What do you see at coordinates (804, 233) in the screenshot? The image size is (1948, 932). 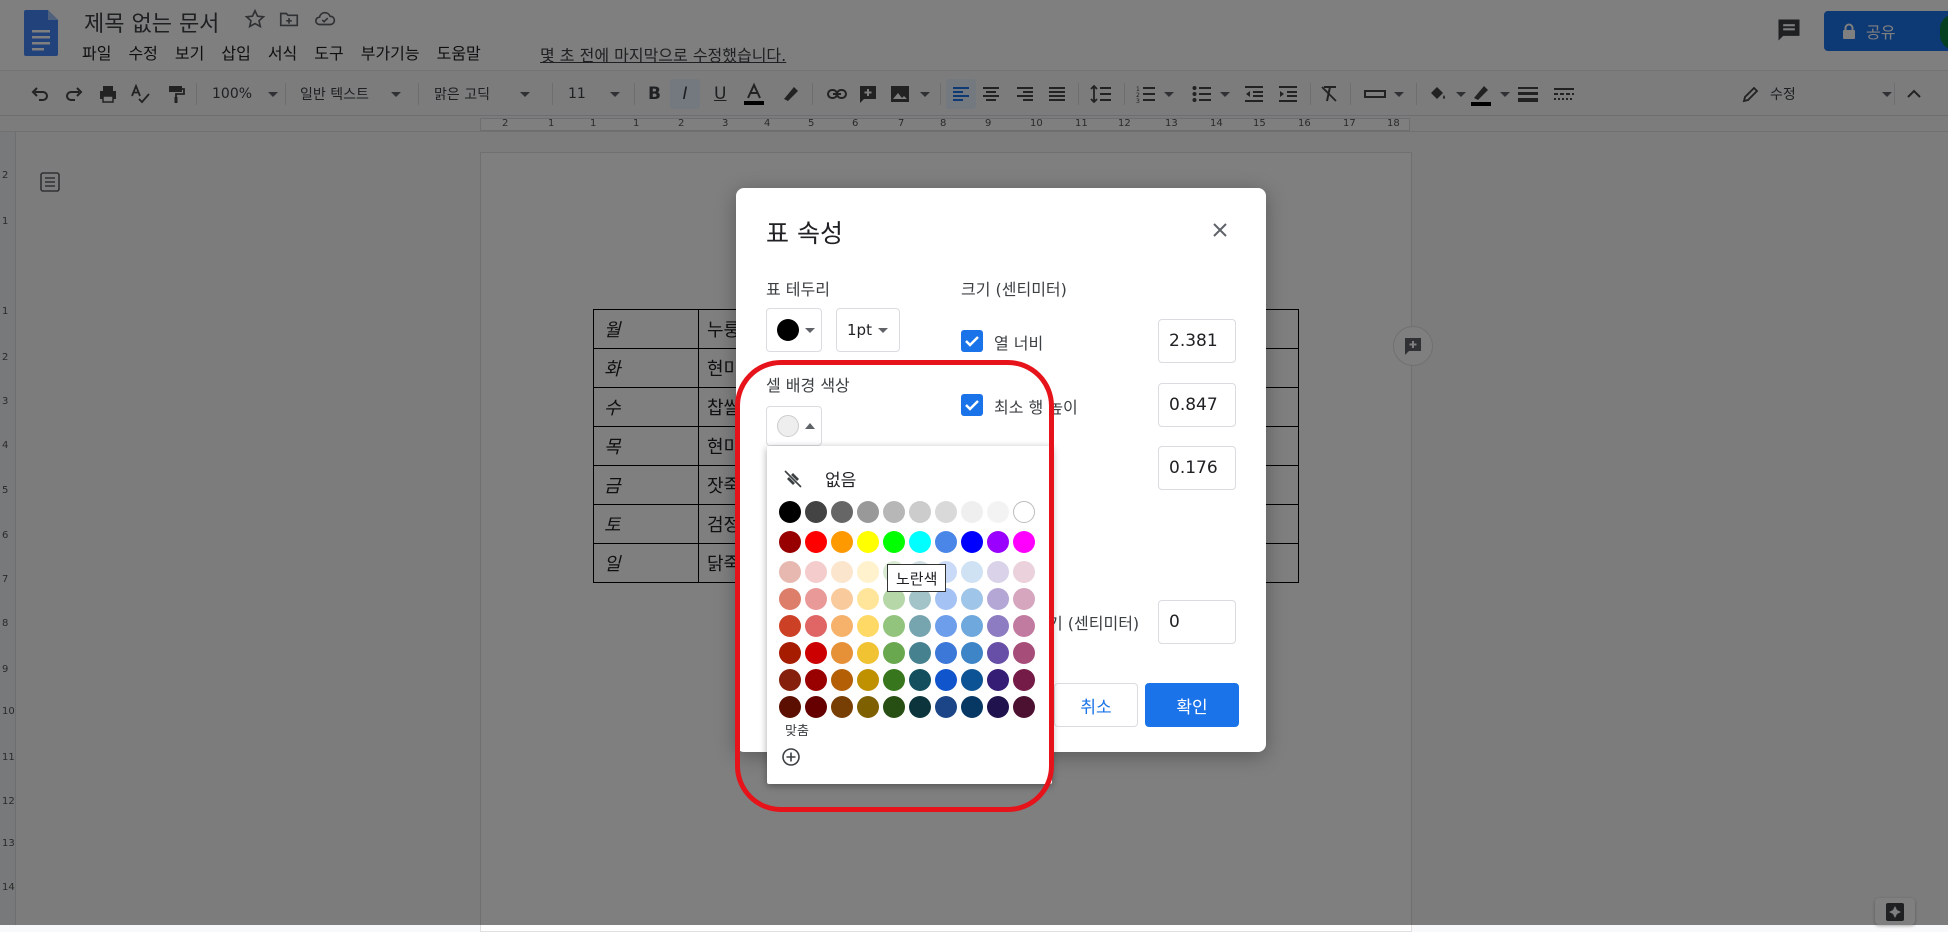 I see `dialog-title: 표 속성` at bounding box center [804, 233].